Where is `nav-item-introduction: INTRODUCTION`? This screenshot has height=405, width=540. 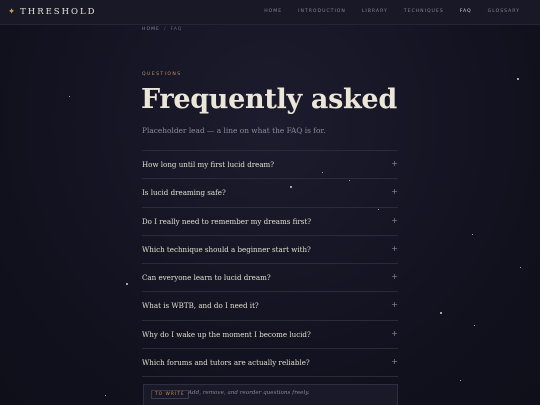 nav-item-introduction: INTRODUCTION is located at coordinates (322, 11).